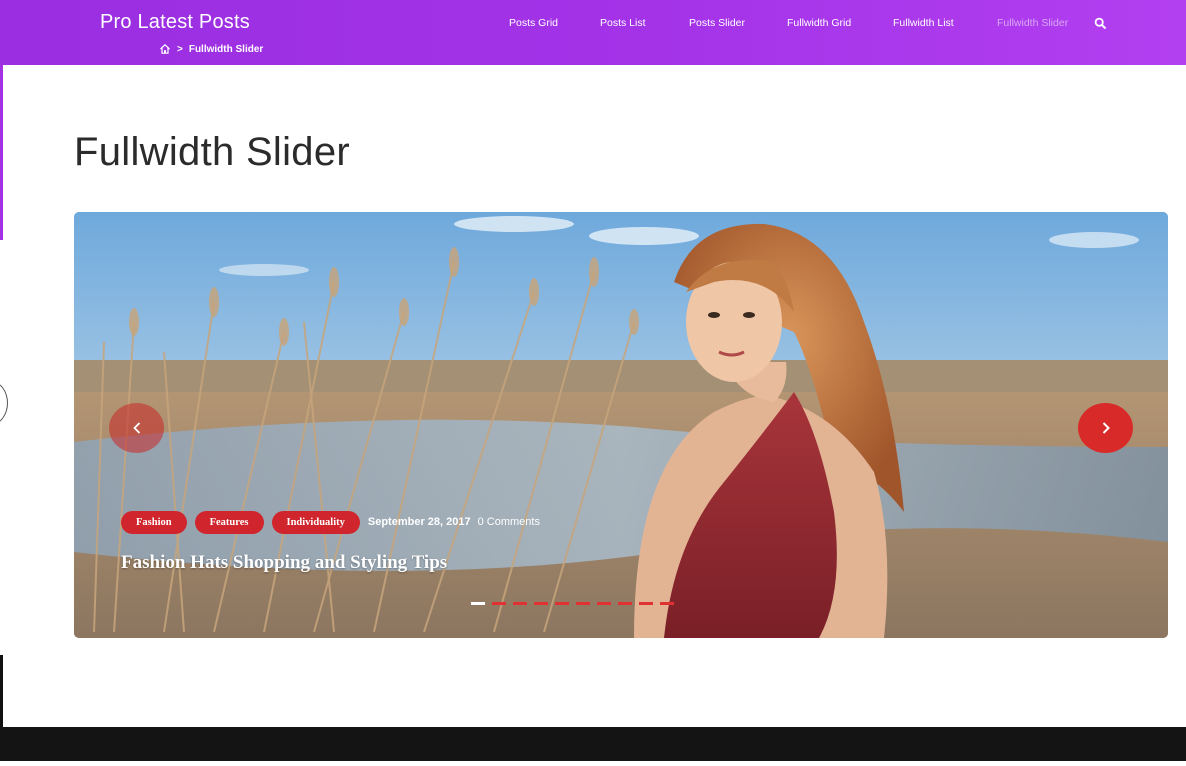 Image resolution: width=1186 pixels, height=766 pixels. Describe the element at coordinates (1032, 23) in the screenshot. I see `nav-item-fullwidth-slider: Fullwidth Slider` at that location.